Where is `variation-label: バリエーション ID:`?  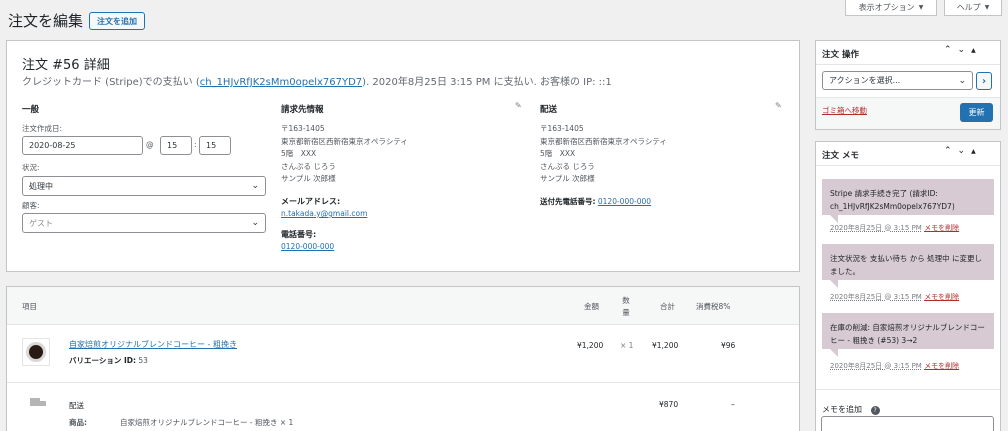 variation-label: バリエーション ID: is located at coordinates (102, 360).